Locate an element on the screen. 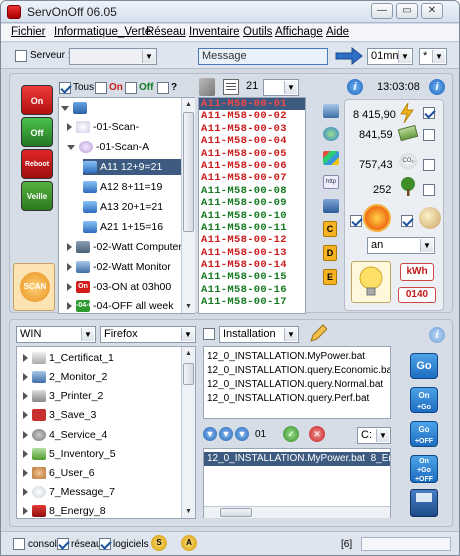 Image resolution: width=460 pixels, height=556 pixels. network-checkbox is located at coordinates (63, 544).